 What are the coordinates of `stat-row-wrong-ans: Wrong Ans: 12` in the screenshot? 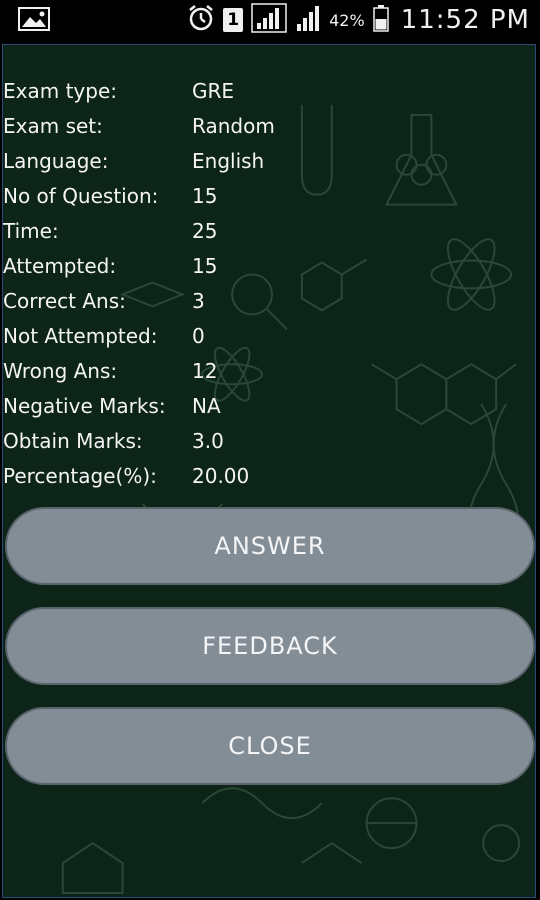 It's located at (269, 370).